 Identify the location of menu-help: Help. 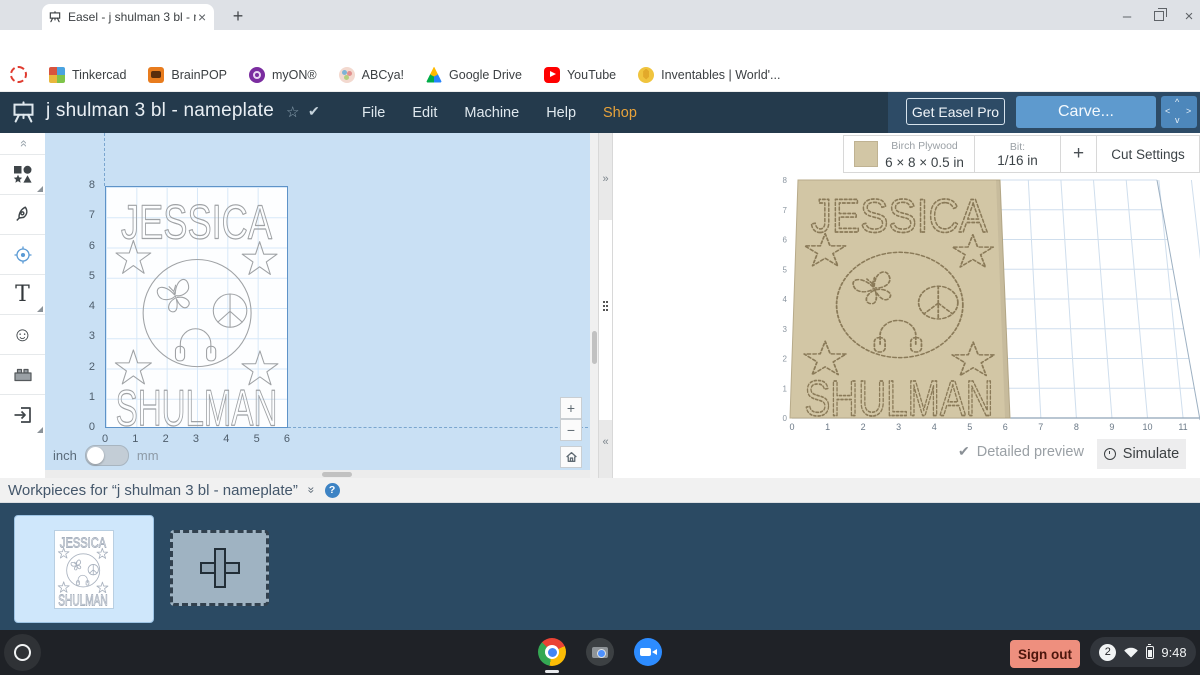
(561, 113).